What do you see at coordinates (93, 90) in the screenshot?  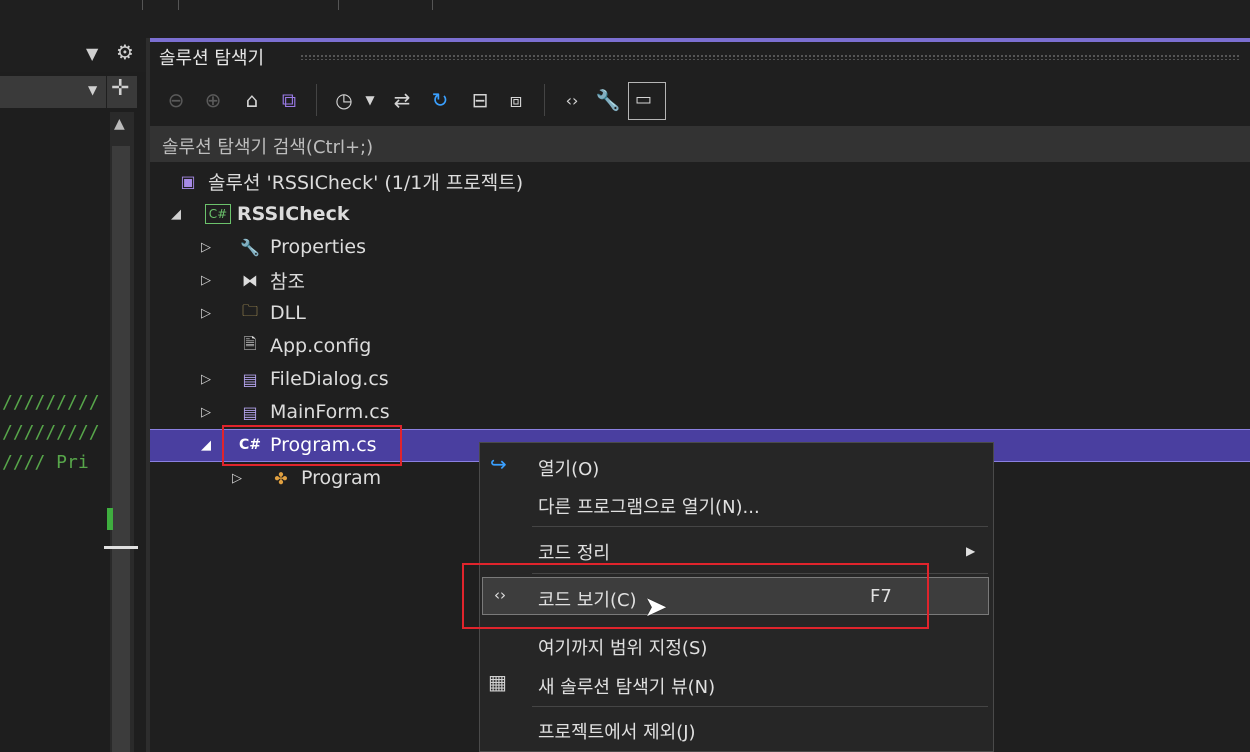 I see `chevron-down-icon: ▼` at bounding box center [93, 90].